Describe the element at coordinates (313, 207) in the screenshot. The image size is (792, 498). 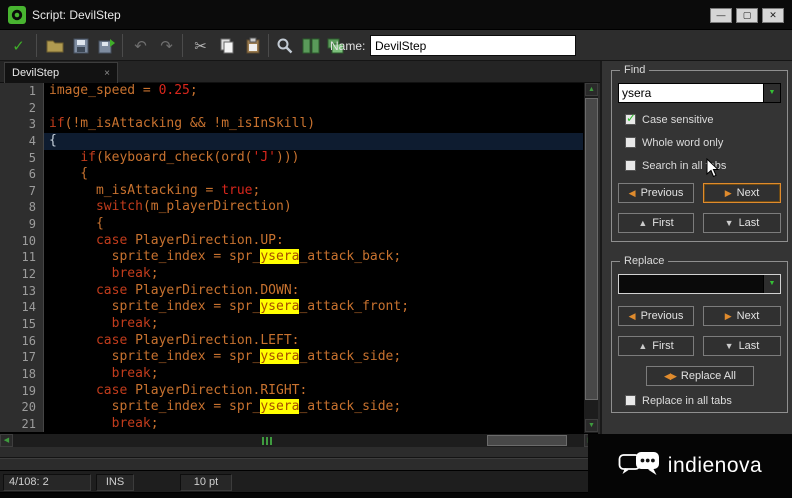
I see `code-text: switch(m_playerDirection)` at that location.